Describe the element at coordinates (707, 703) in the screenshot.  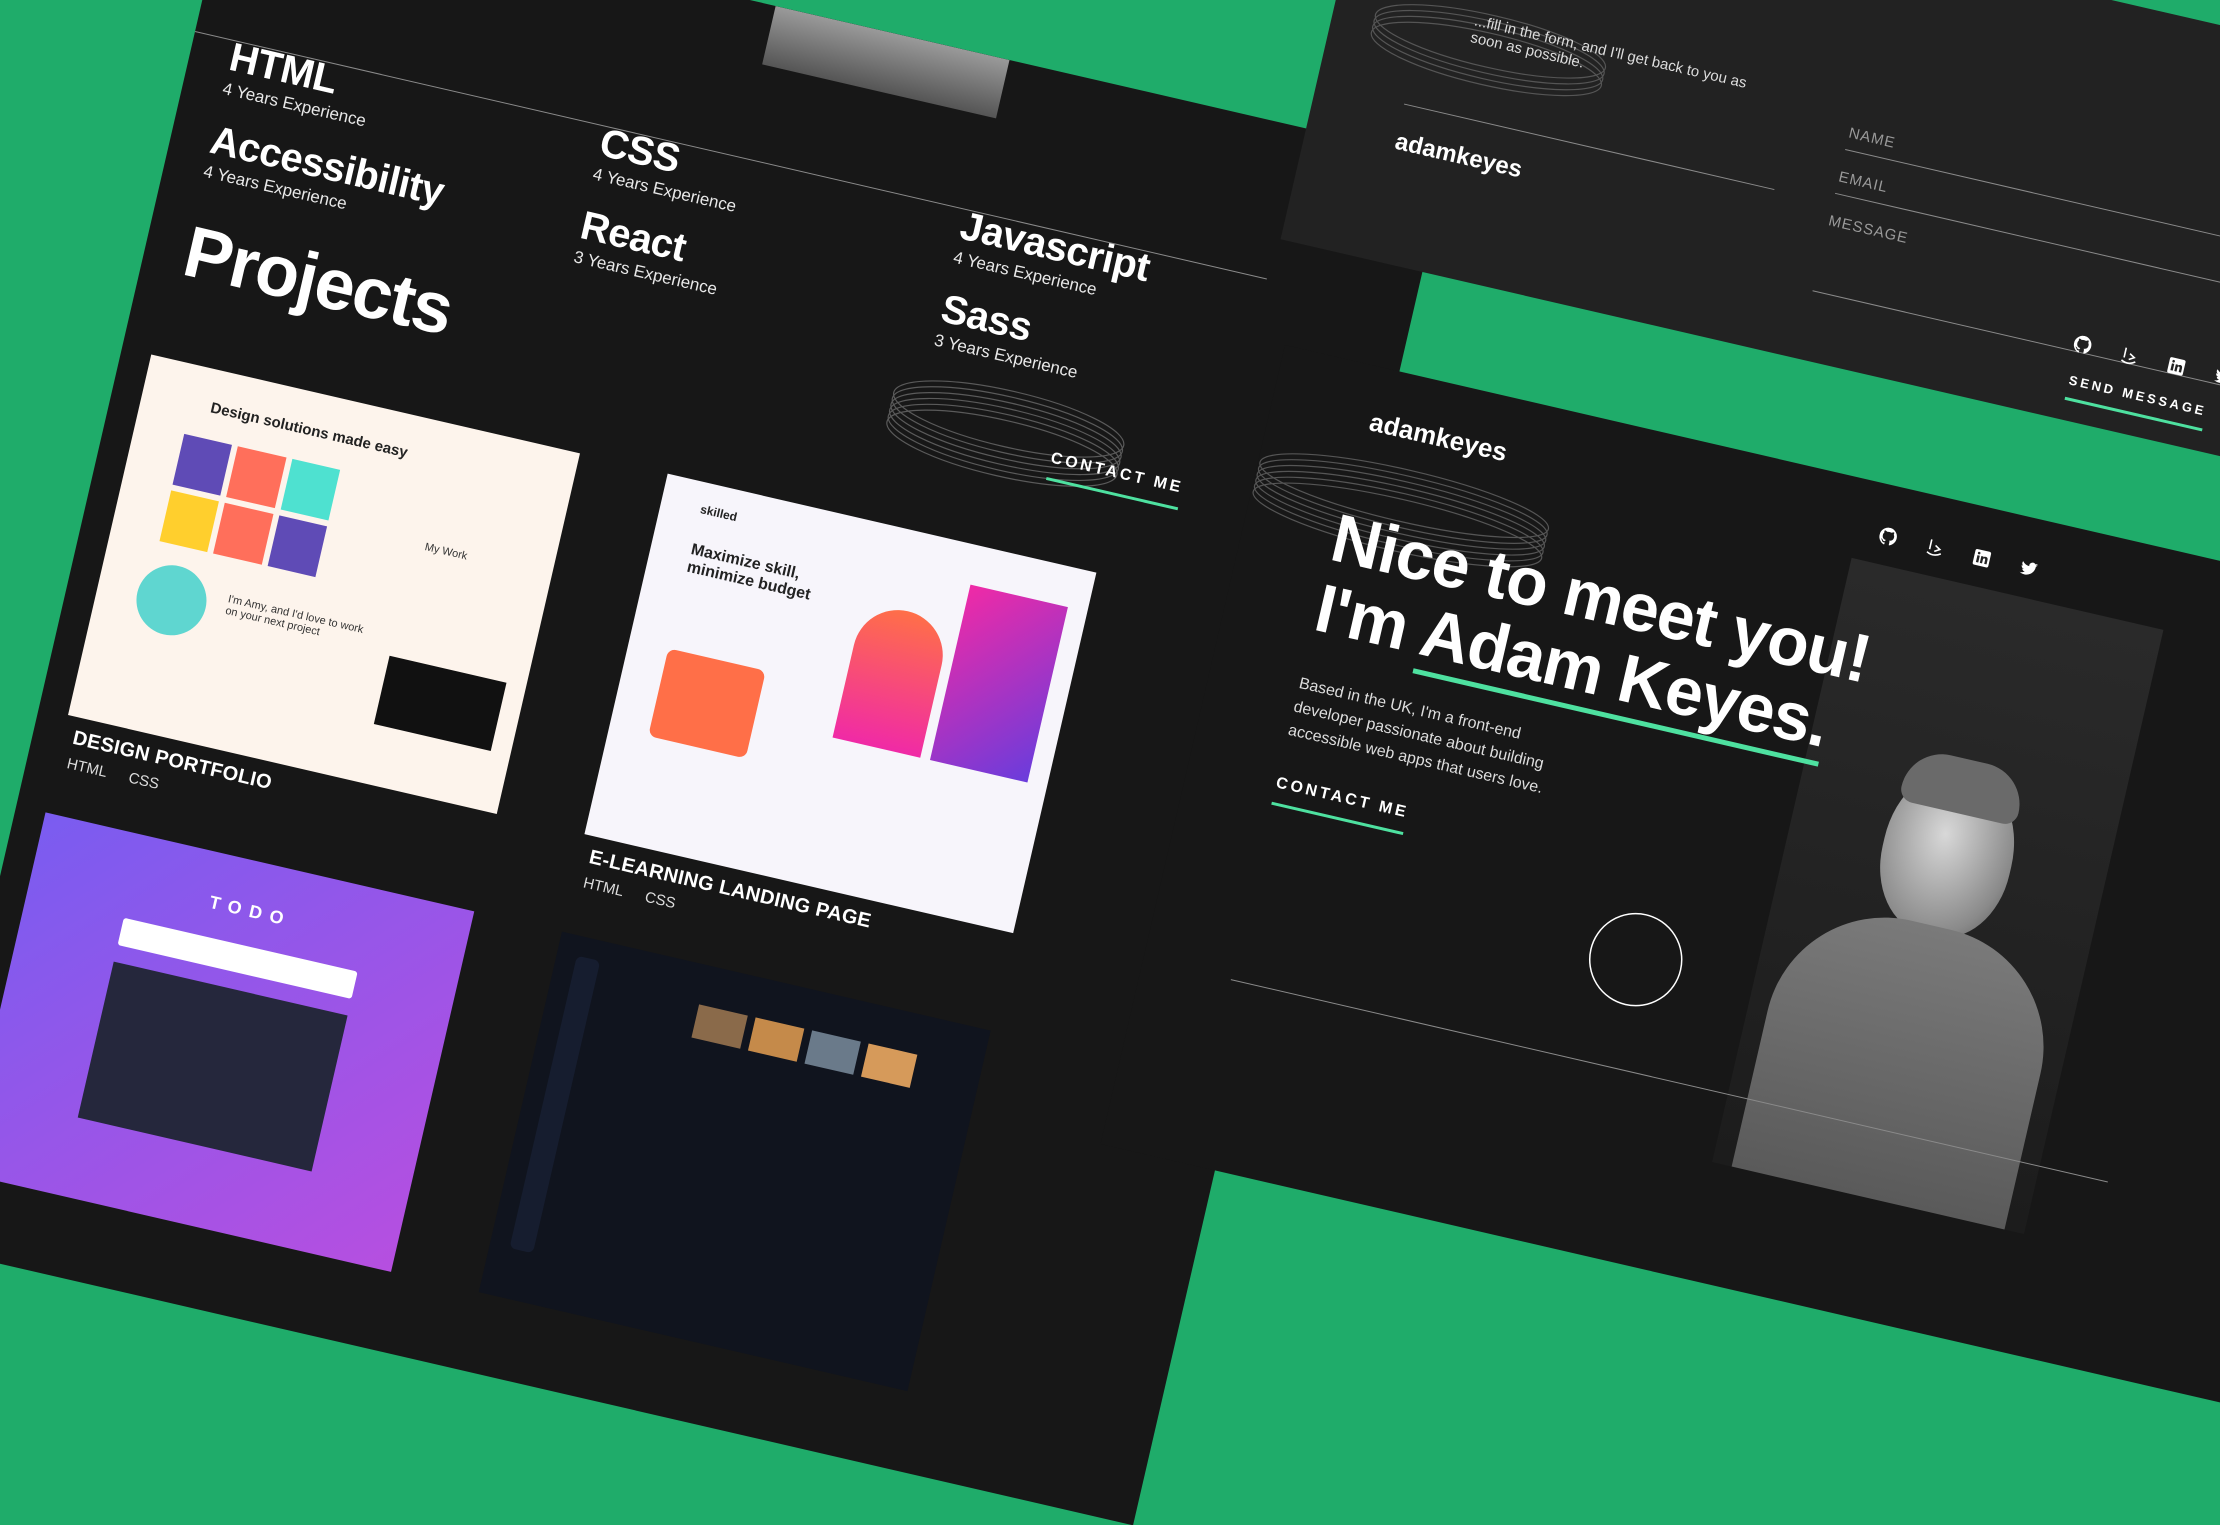
I see `mock-pink-block` at that location.